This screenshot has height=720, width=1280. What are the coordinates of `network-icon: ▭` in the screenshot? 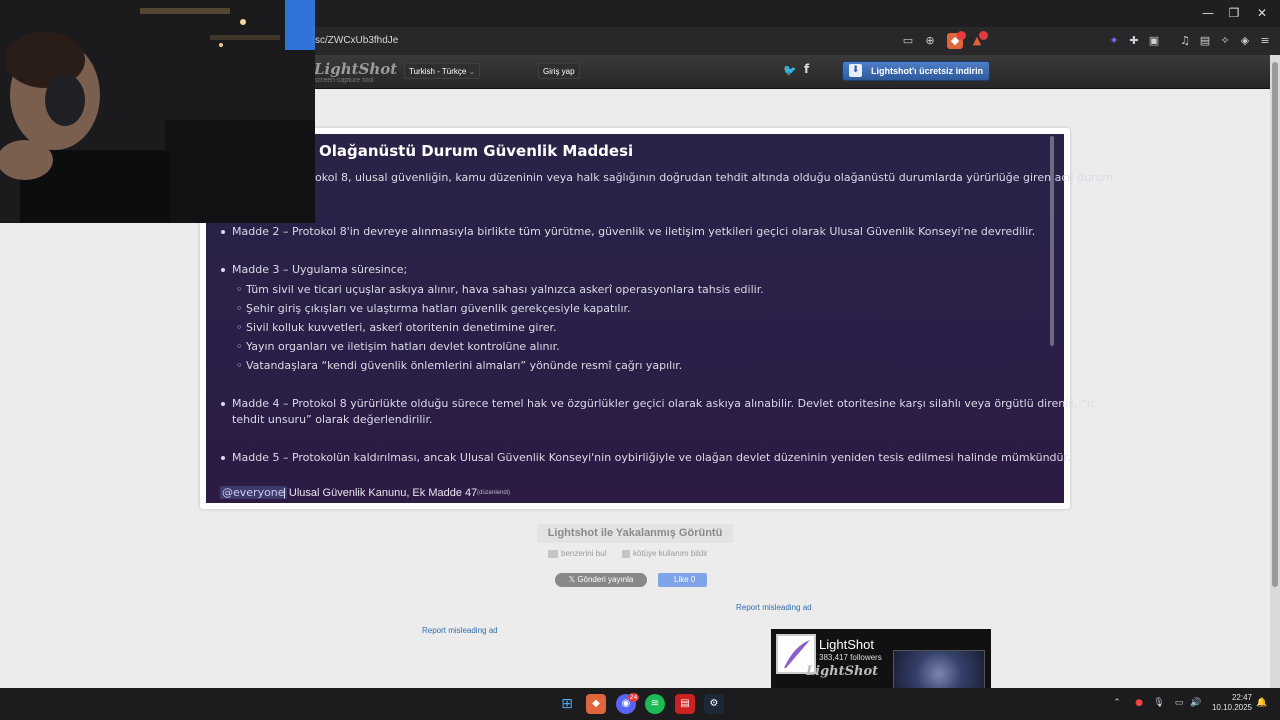 It's located at (1179, 703).